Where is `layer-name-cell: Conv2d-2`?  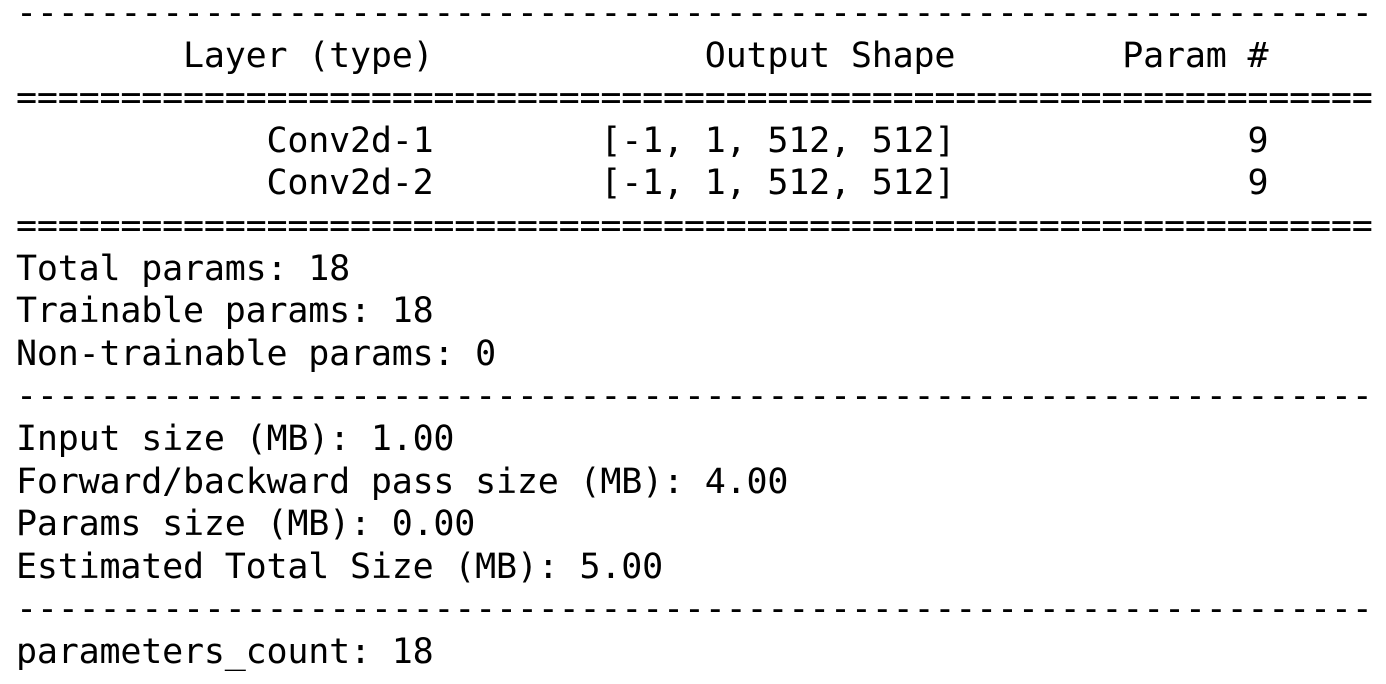 layer-name-cell: Conv2d-2 is located at coordinates (225, 183).